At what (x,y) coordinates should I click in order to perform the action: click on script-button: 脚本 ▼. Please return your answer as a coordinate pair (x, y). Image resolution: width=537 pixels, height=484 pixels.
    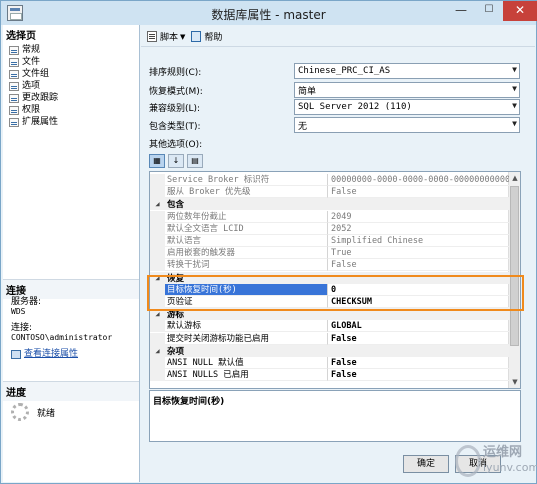
    Looking at the image, I should click on (166, 36).